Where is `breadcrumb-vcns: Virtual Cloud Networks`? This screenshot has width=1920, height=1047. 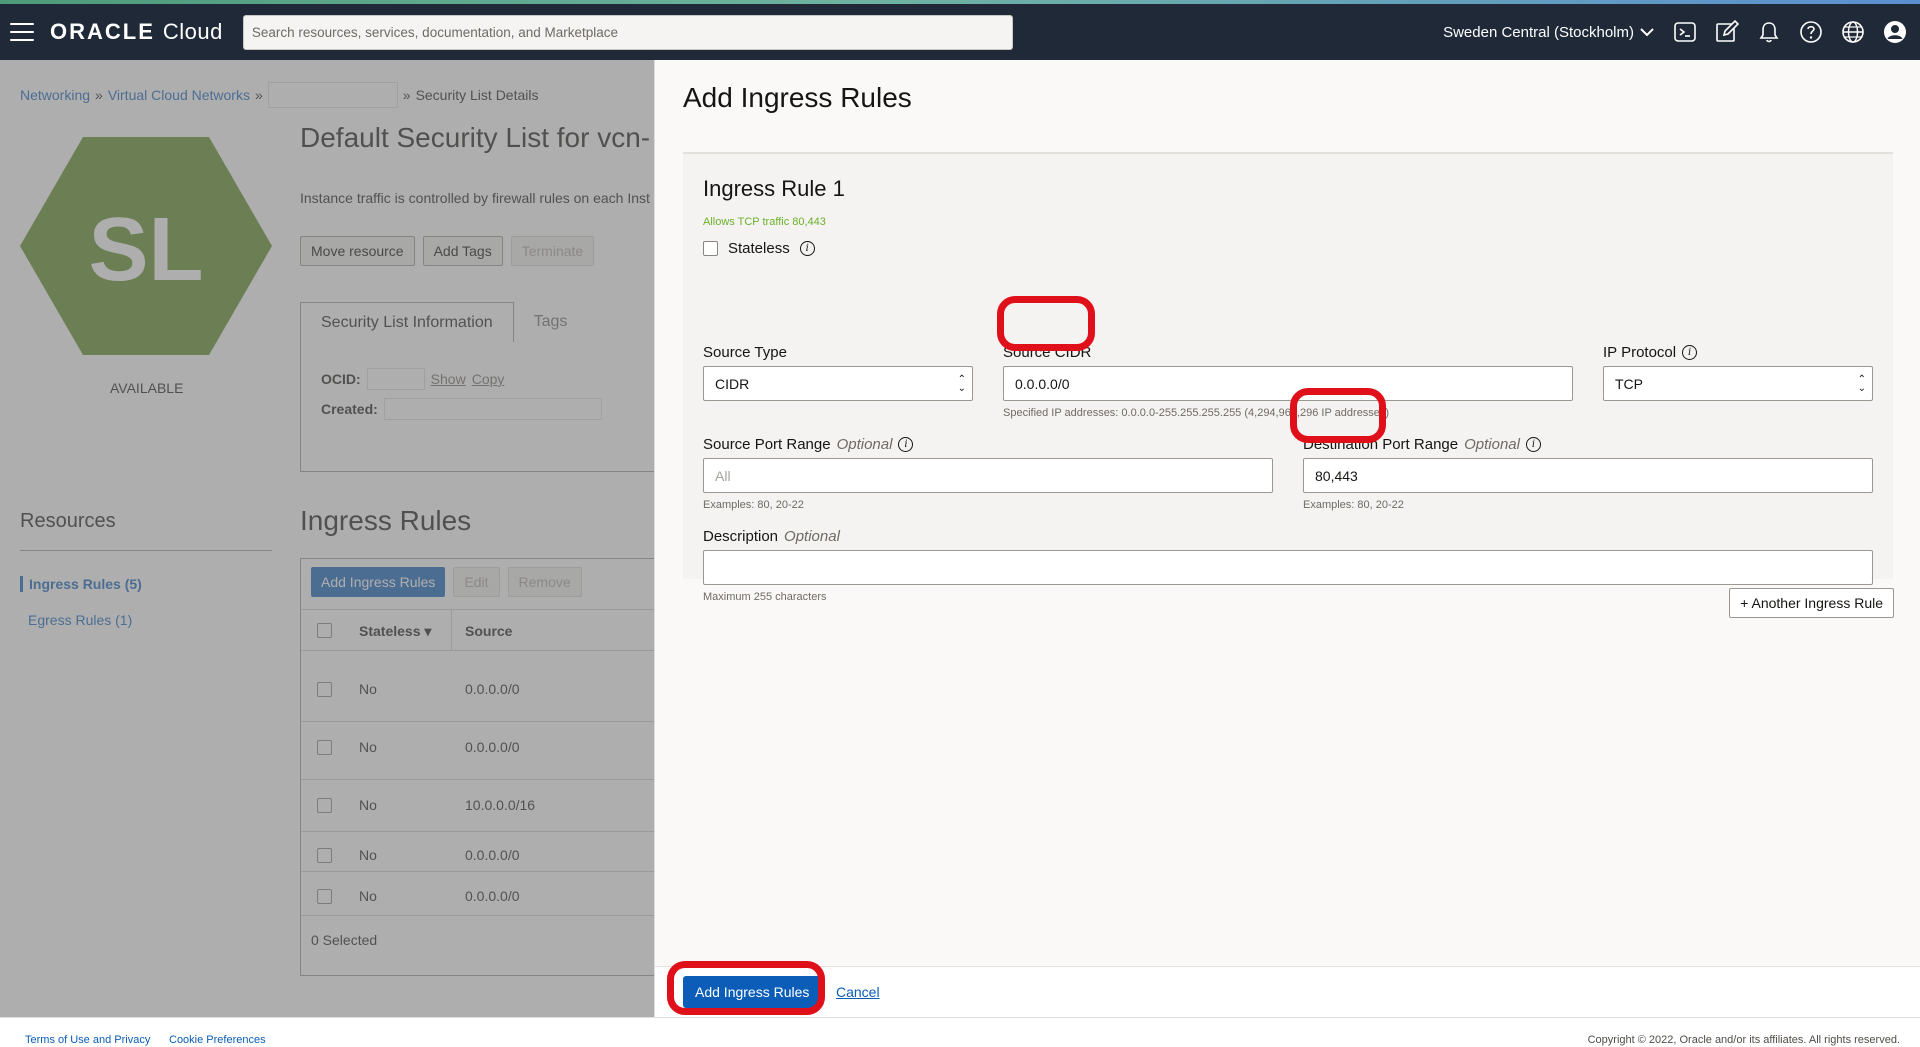 breadcrumb-vcns: Virtual Cloud Networks is located at coordinates (179, 95).